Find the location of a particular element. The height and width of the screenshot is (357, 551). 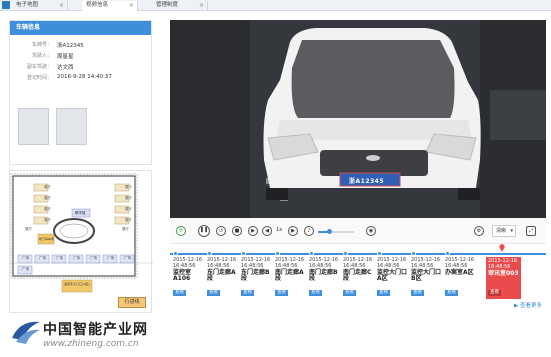

timeline-track is located at coordinates (358, 254).